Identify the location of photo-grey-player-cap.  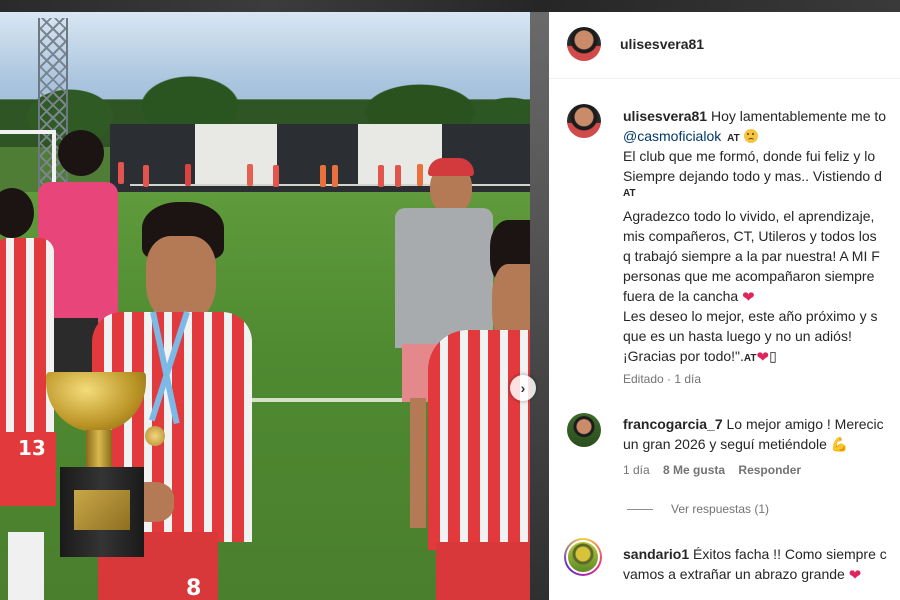
(451, 167).